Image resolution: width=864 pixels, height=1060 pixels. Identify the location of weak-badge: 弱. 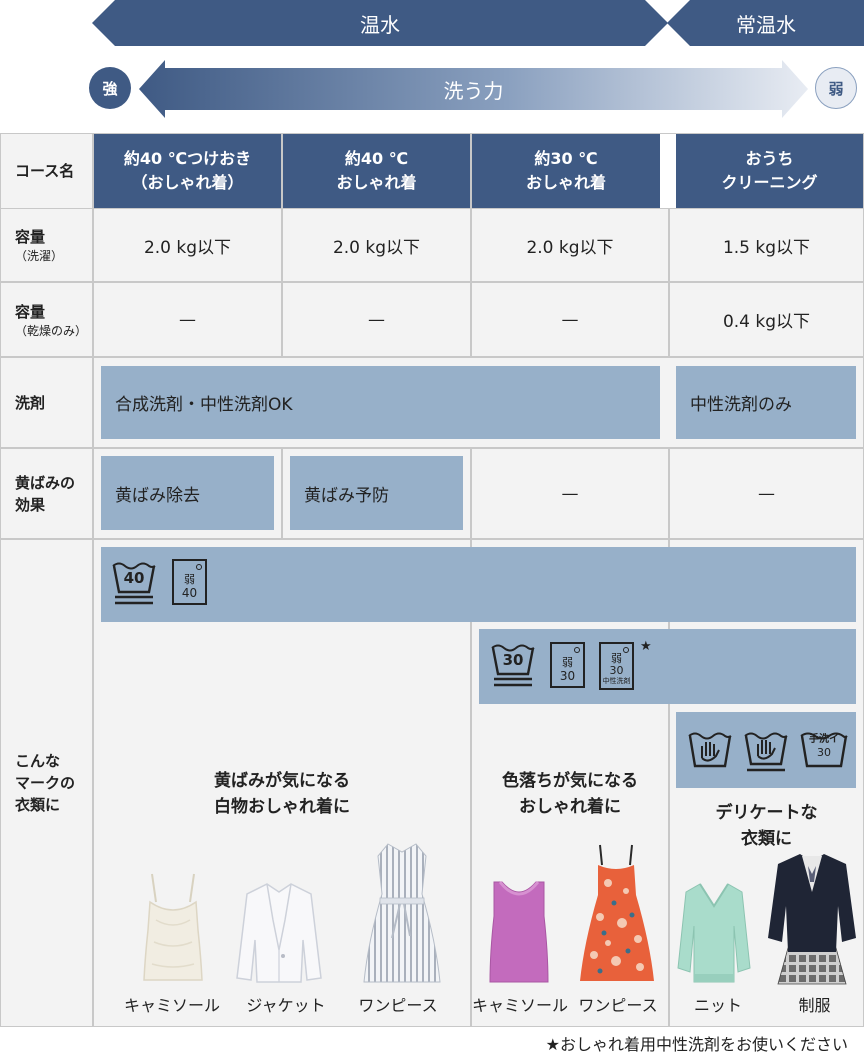
(836, 88).